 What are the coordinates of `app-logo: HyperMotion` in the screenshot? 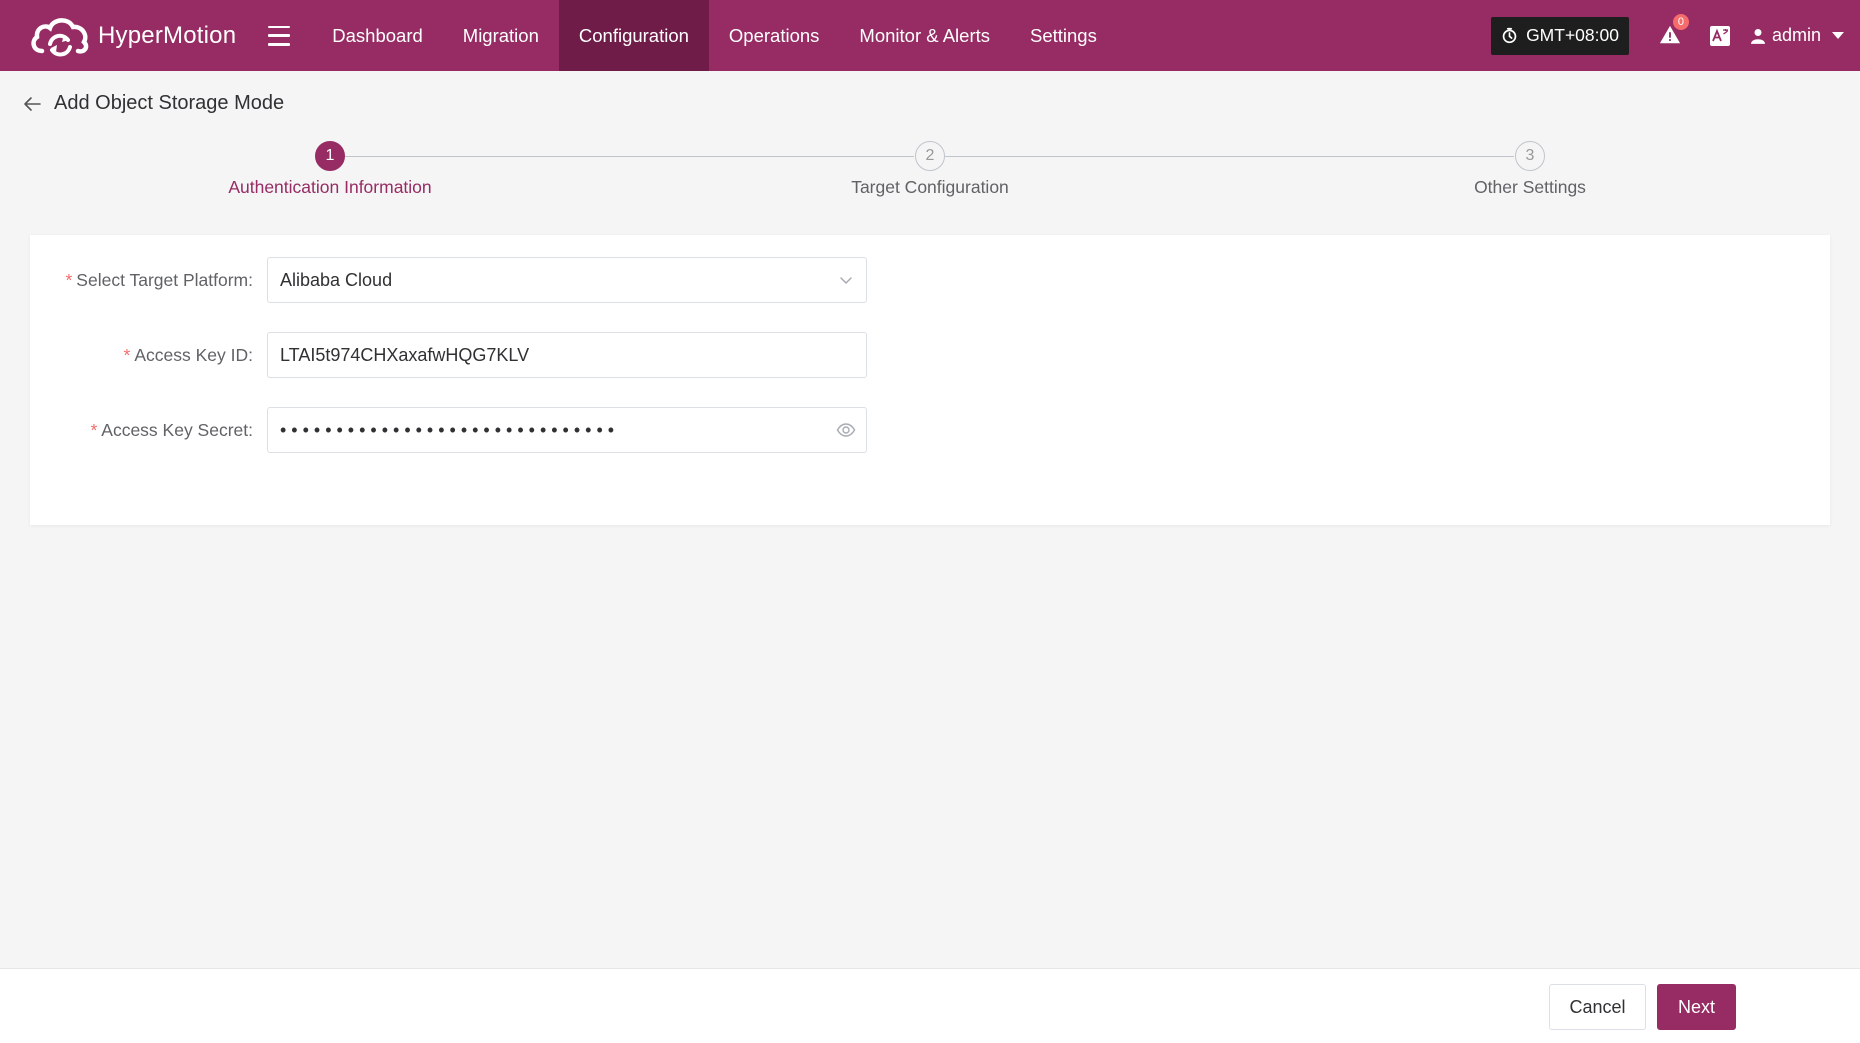 It's located at (132, 35).